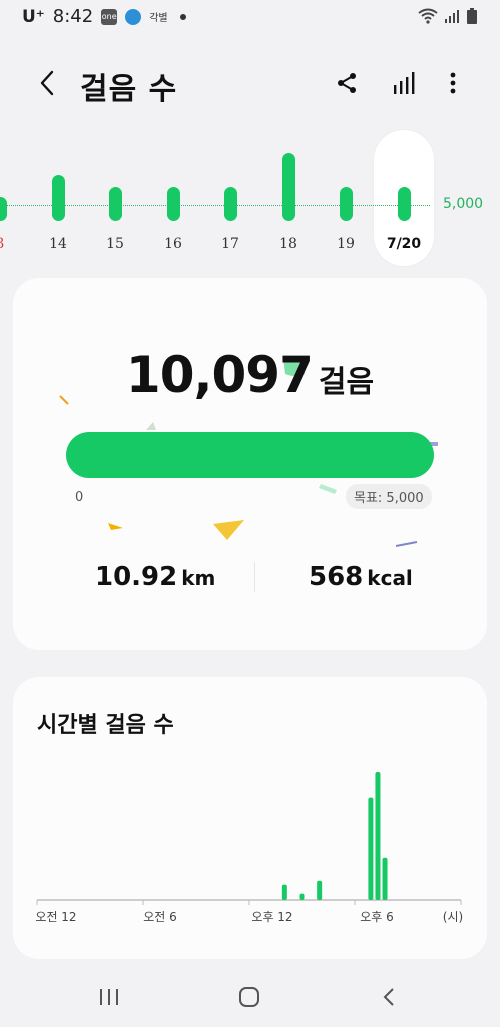 This screenshot has height=1027, width=500. What do you see at coordinates (136, 577) in the screenshot?
I see `distance-value: 10.92` at bounding box center [136, 577].